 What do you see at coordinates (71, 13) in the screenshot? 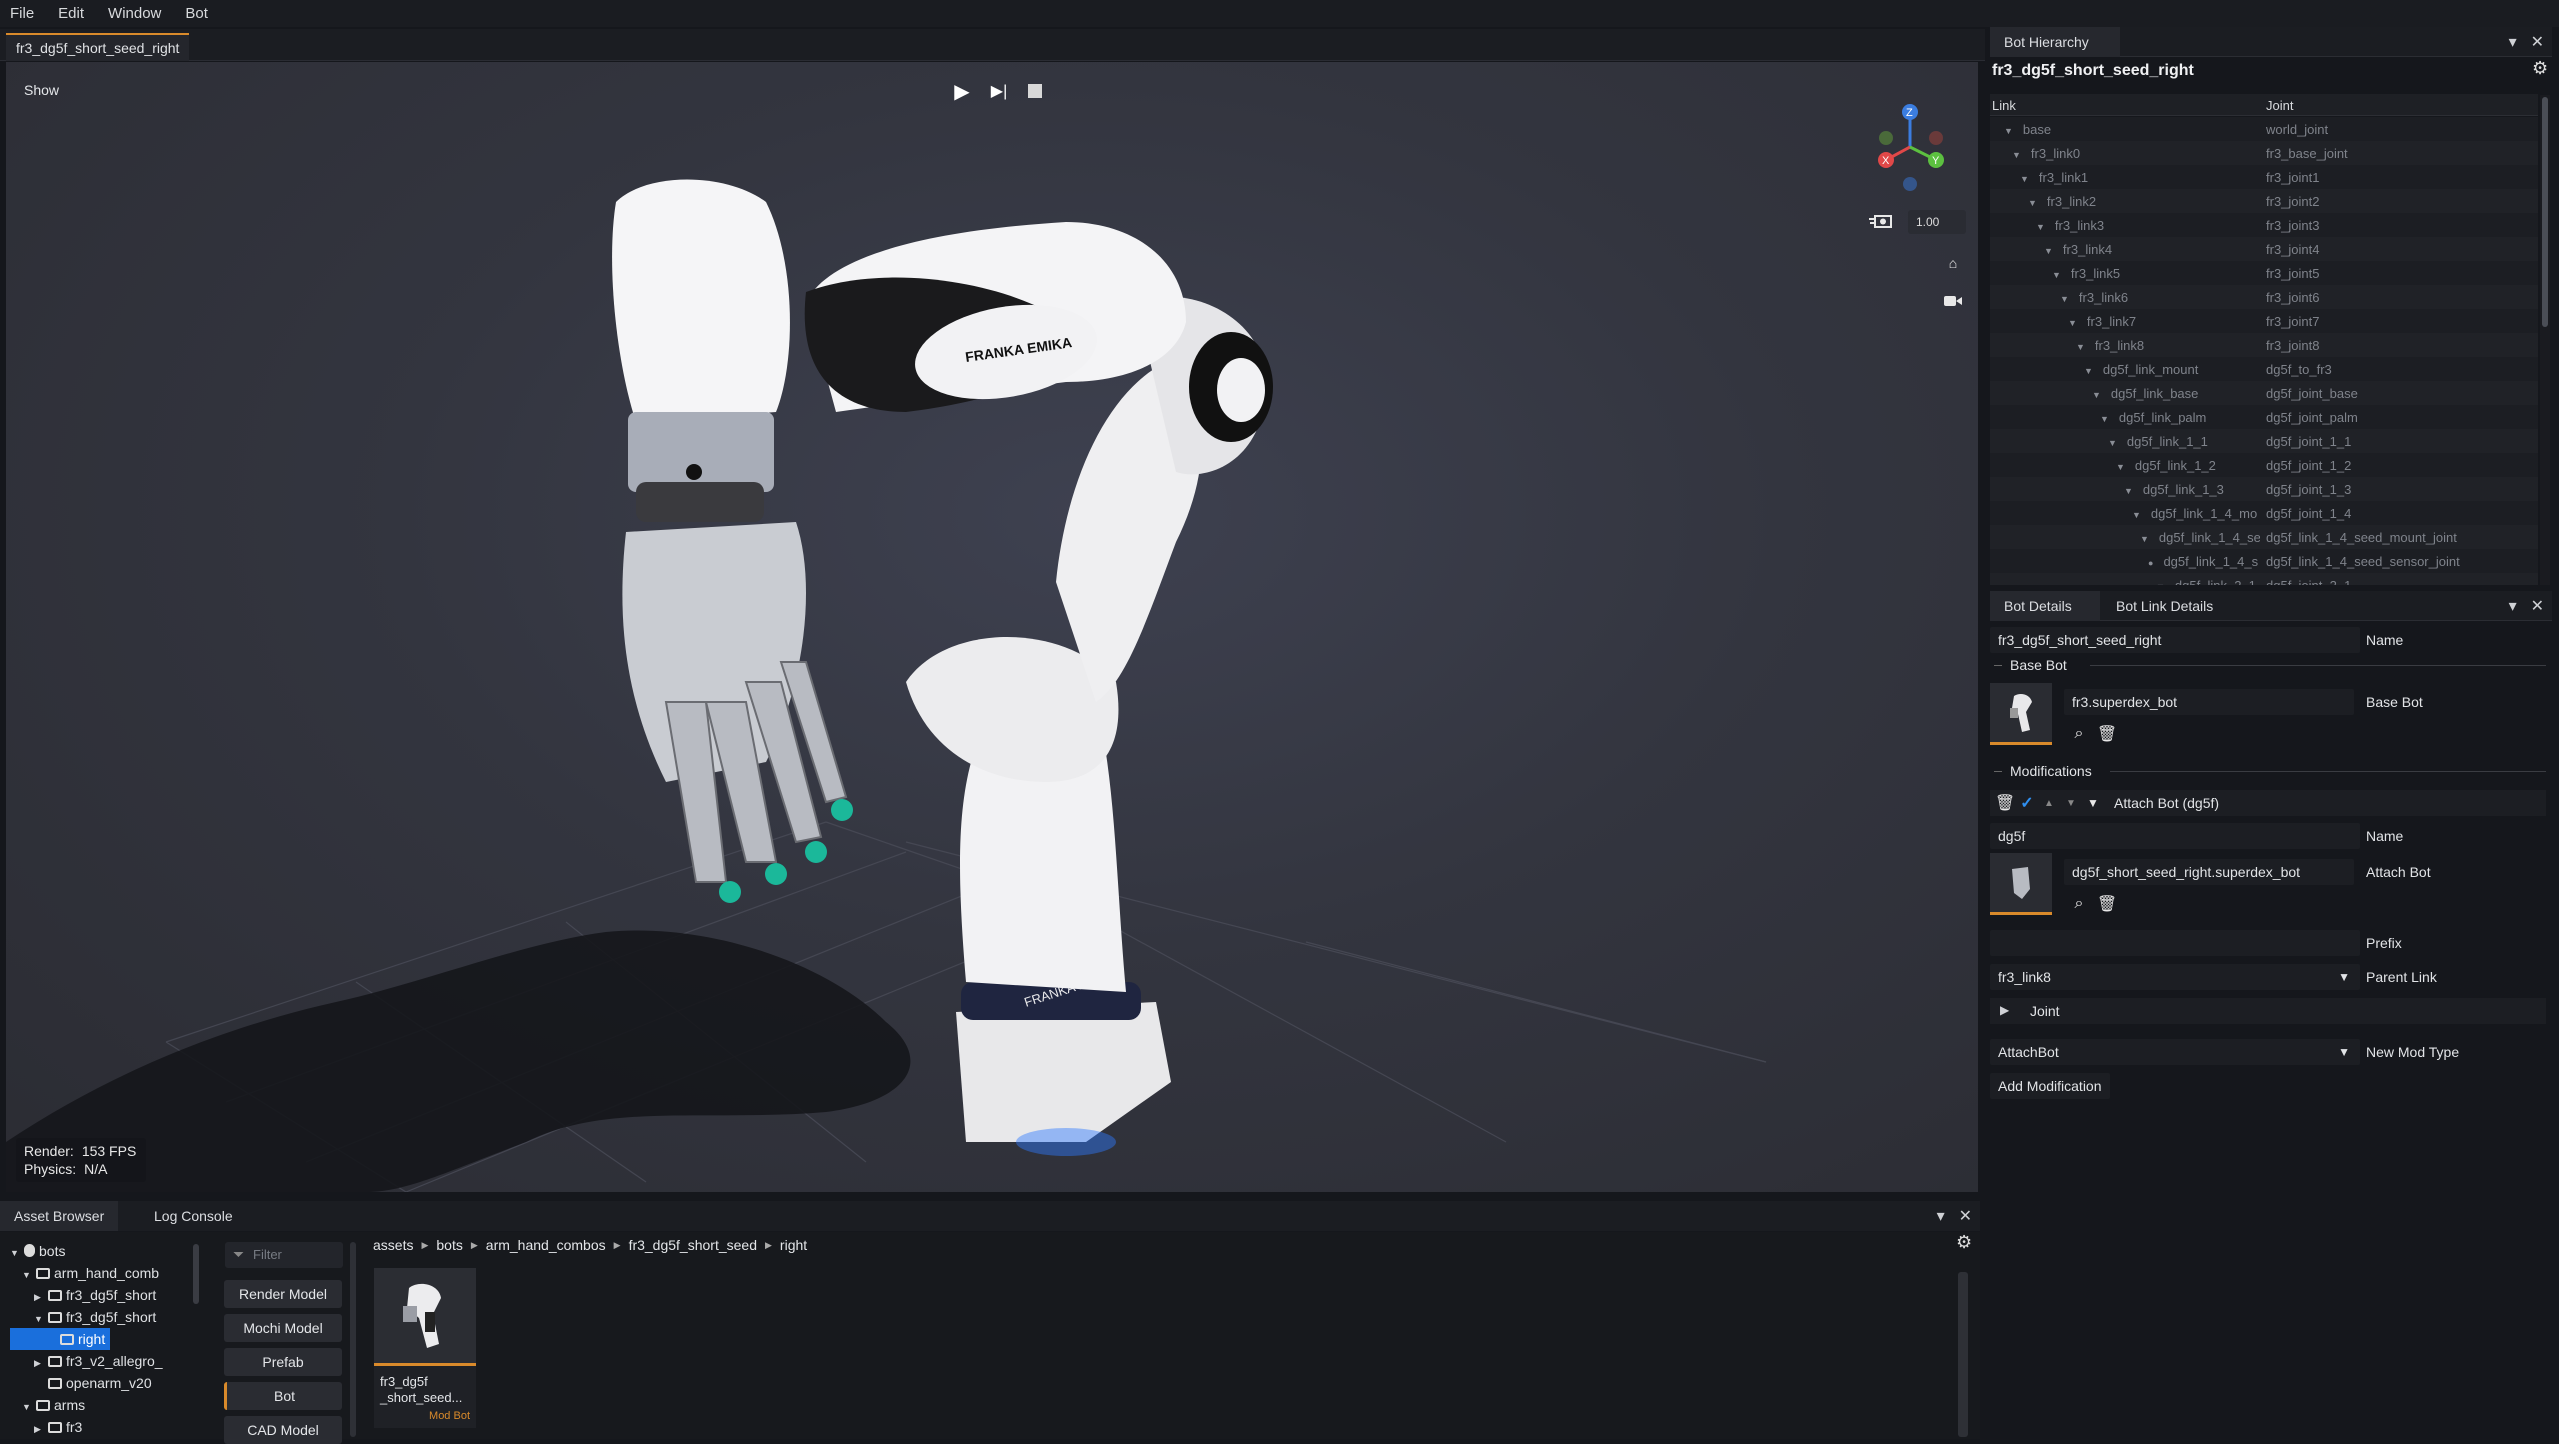
I see `menu-edit: Edit` at bounding box center [71, 13].